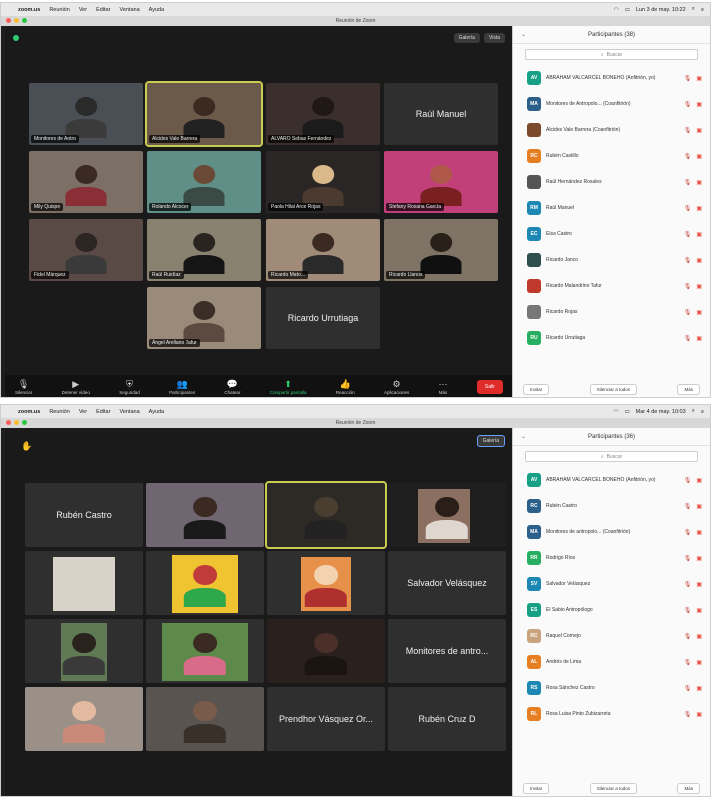 Image resolution: width=711 pixels, height=799 pixels. What do you see at coordinates (157, 10) in the screenshot?
I see `menu-item-help: Ayuda` at bounding box center [157, 10].